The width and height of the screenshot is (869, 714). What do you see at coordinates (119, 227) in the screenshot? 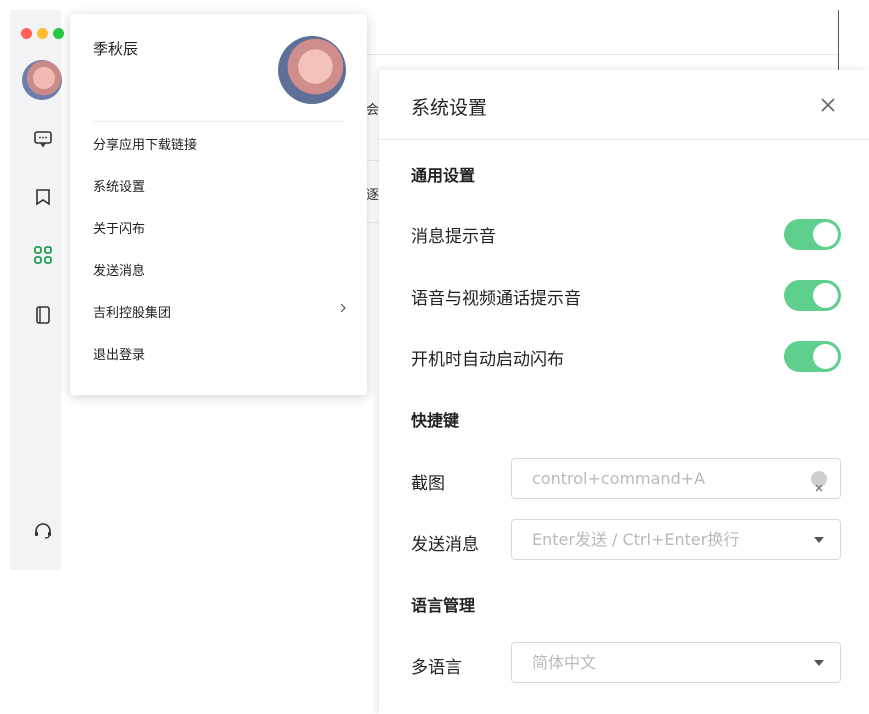
I see `menu-item-about: 关于闪布` at bounding box center [119, 227].